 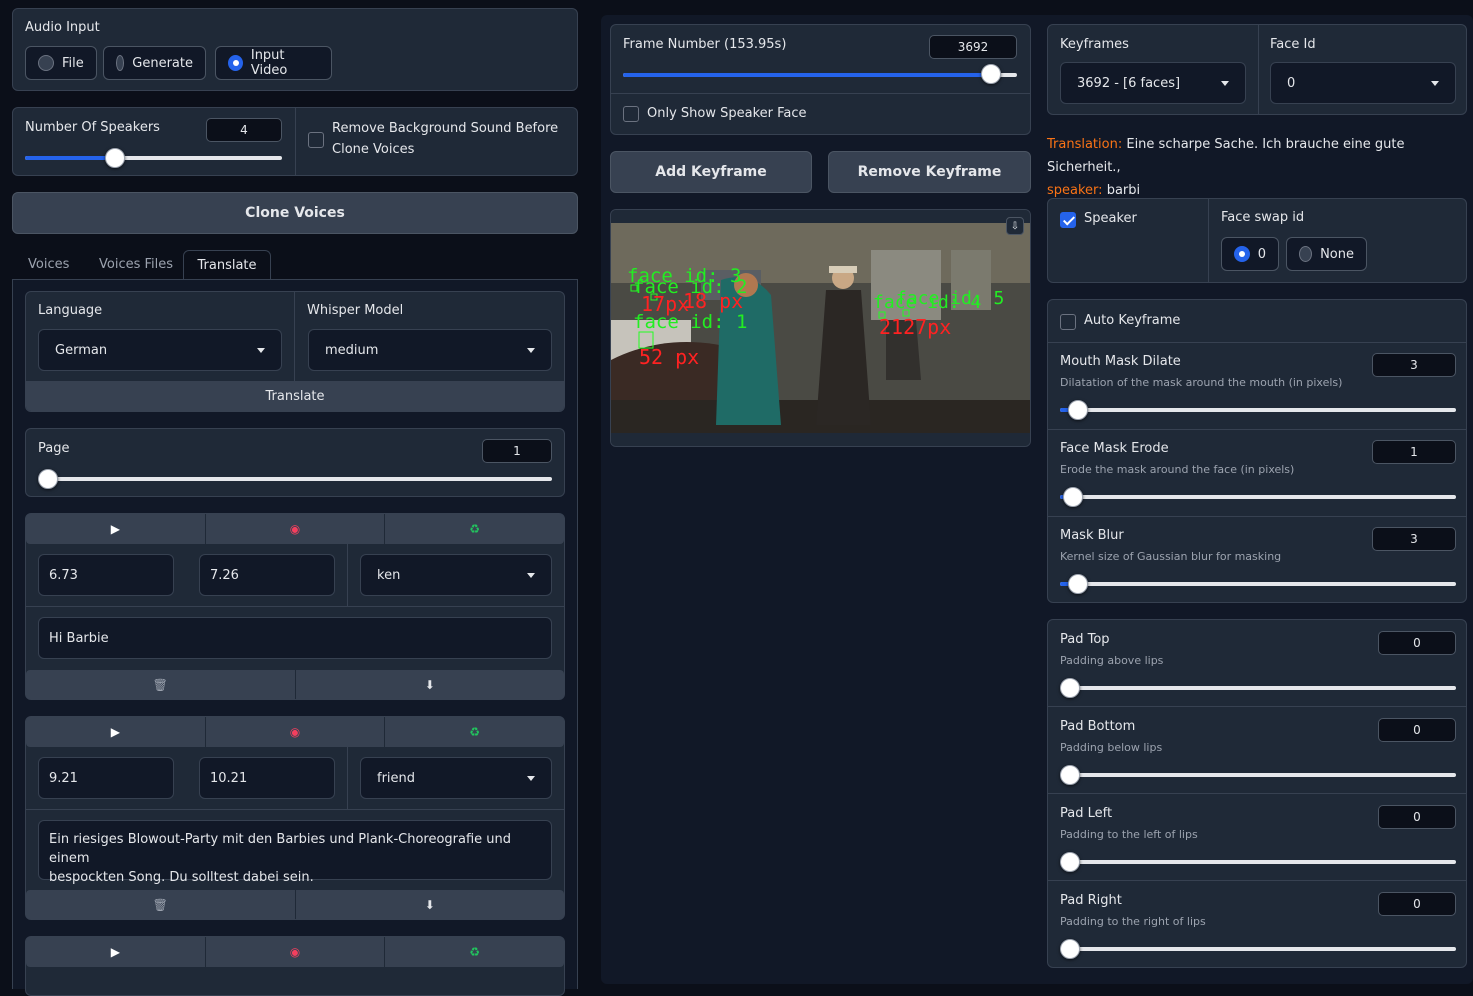 What do you see at coordinates (456, 575) in the screenshot?
I see `speaker-dropdown: ken` at bounding box center [456, 575].